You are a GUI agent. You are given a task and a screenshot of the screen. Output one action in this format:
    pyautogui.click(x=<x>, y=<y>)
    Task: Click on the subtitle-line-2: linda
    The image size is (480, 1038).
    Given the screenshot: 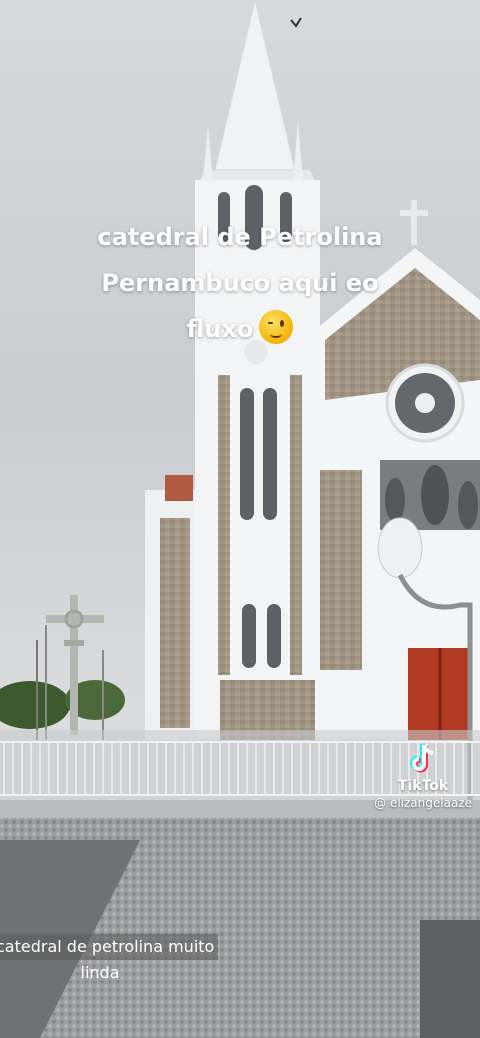 What is the action you would take?
    pyautogui.click(x=100, y=972)
    